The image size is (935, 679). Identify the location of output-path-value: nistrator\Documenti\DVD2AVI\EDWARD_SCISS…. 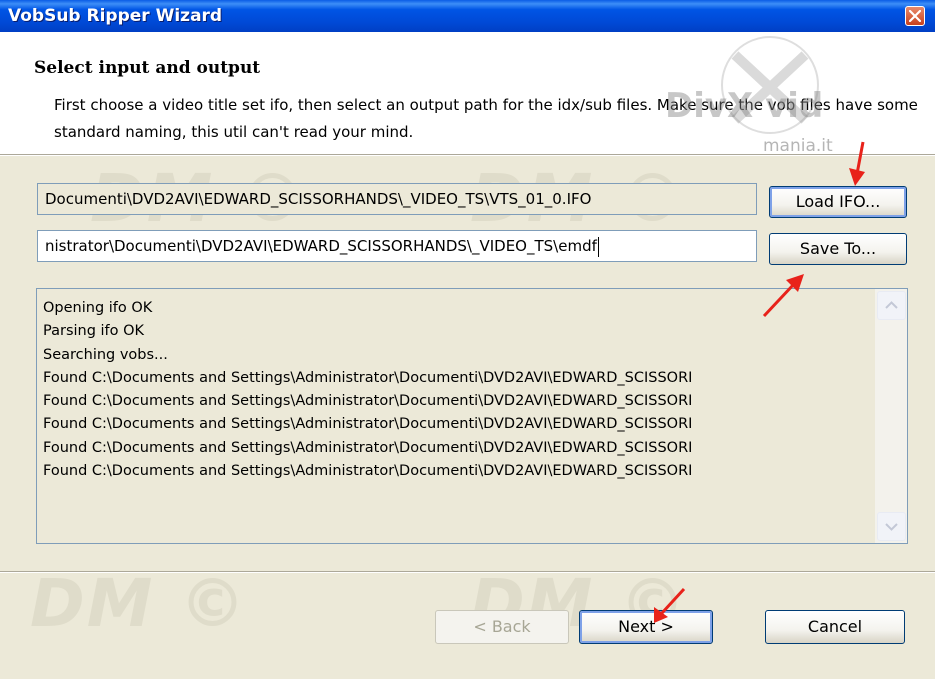
(321, 246).